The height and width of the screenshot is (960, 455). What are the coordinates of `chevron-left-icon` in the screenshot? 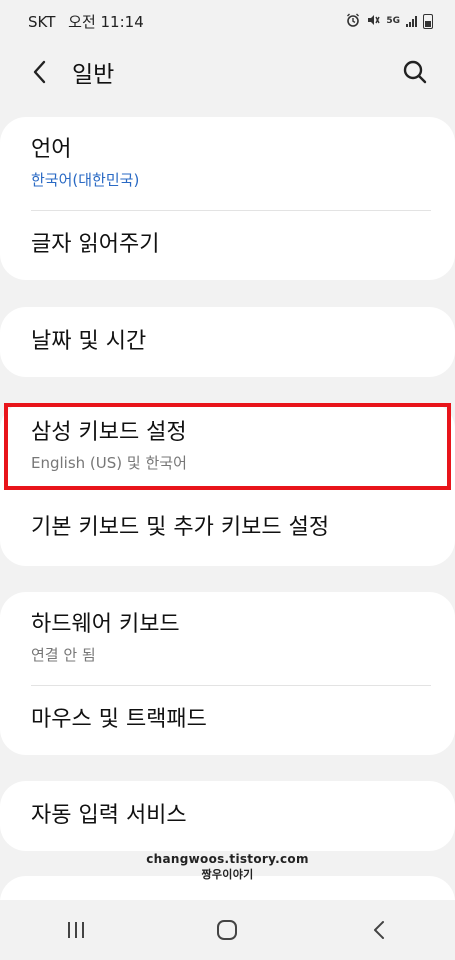 It's located at (39, 72).